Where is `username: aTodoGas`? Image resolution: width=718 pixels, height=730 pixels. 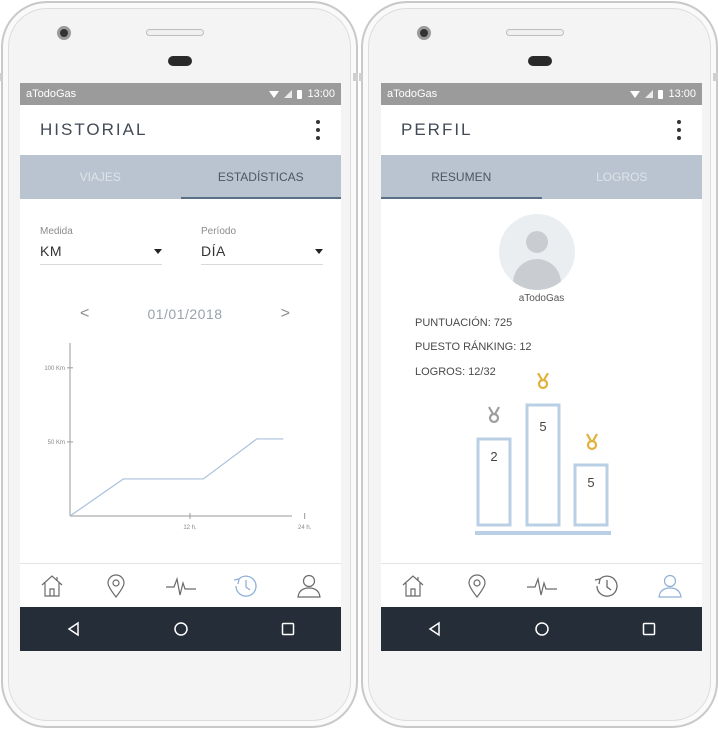 username: aTodoGas is located at coordinates (541, 298).